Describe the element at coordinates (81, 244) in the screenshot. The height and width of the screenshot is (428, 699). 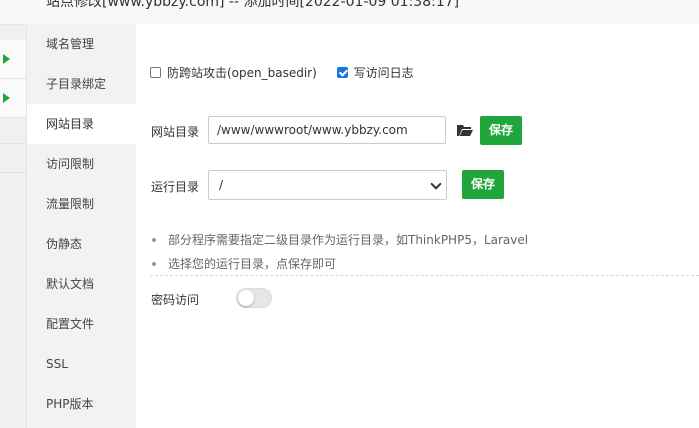
I see `sidebar-item-rewrite: 伪静态` at that location.